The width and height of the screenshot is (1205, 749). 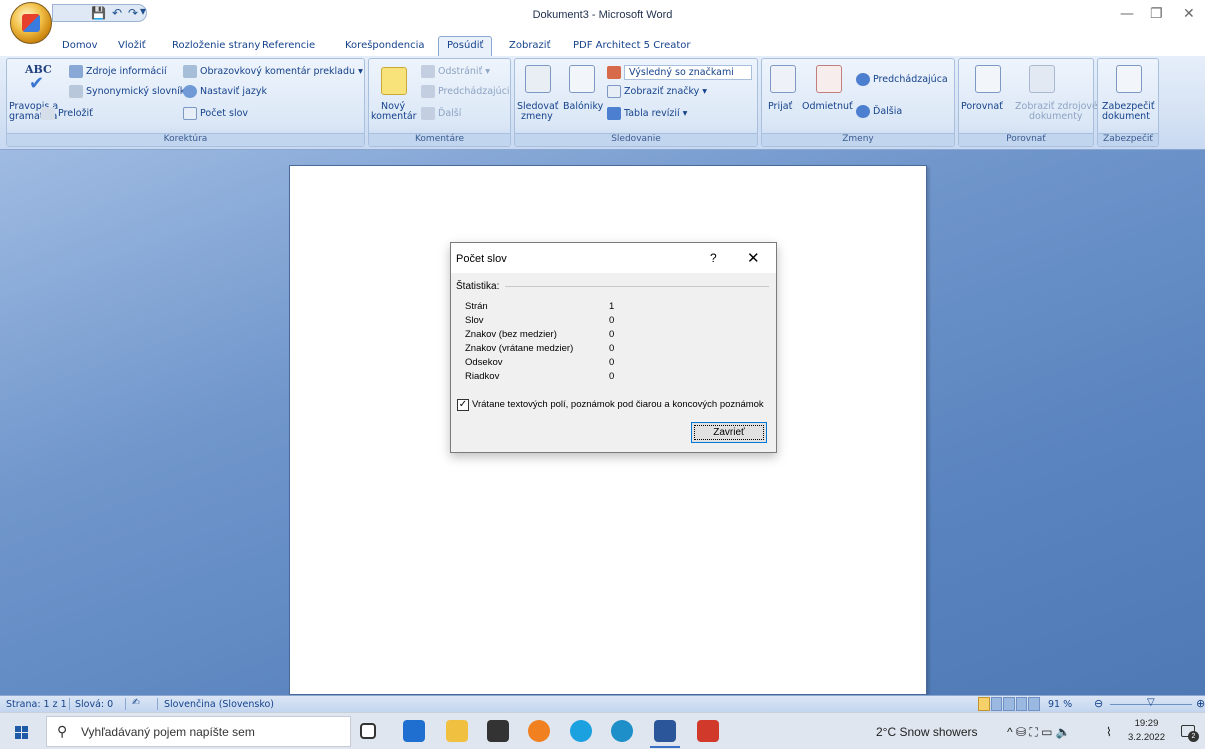 I want to click on translation-screentip-button: Obrazovkový komentár prekladu ▾, so click(x=273, y=71).